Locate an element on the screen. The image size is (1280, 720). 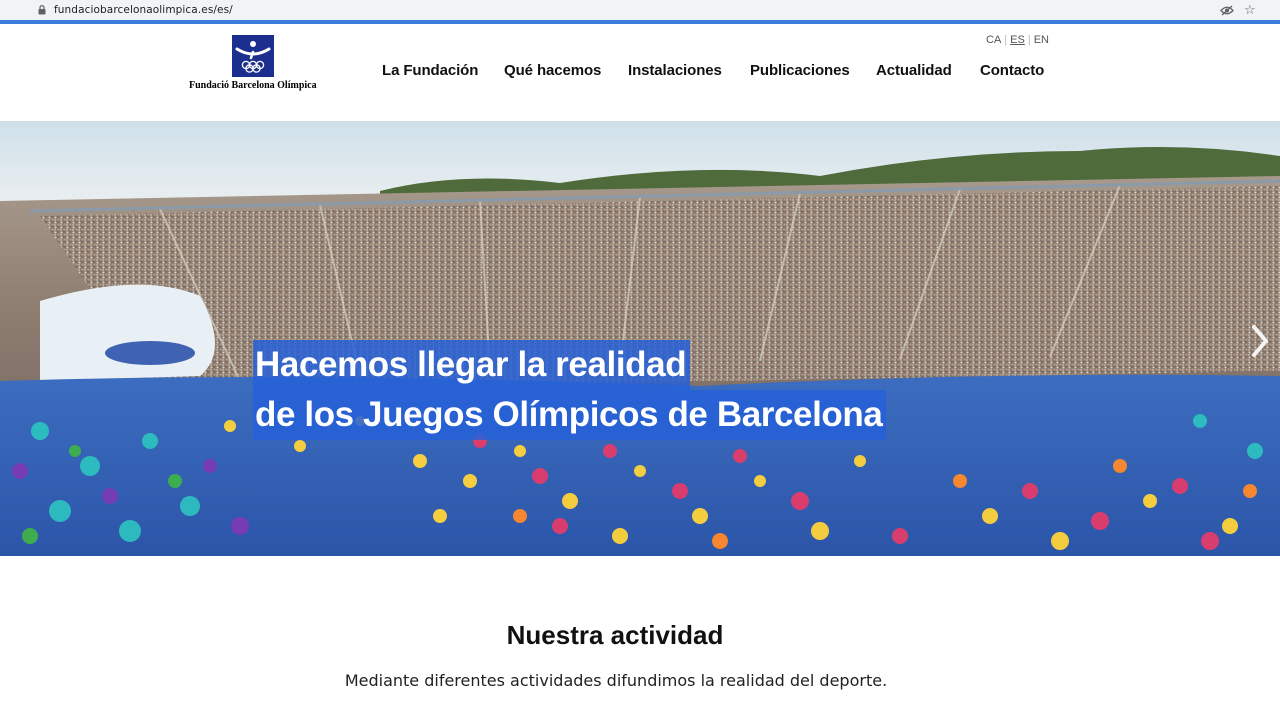
language-switcher: CA | ES | EN is located at coordinates (1017, 40).